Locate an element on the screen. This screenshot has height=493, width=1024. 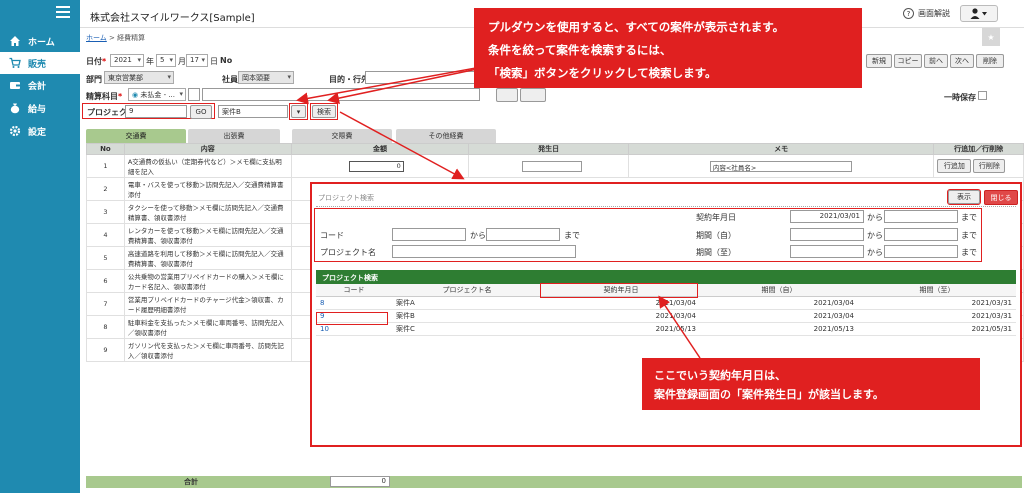
arrow-to-dropdown is located at coordinates (408, 82).